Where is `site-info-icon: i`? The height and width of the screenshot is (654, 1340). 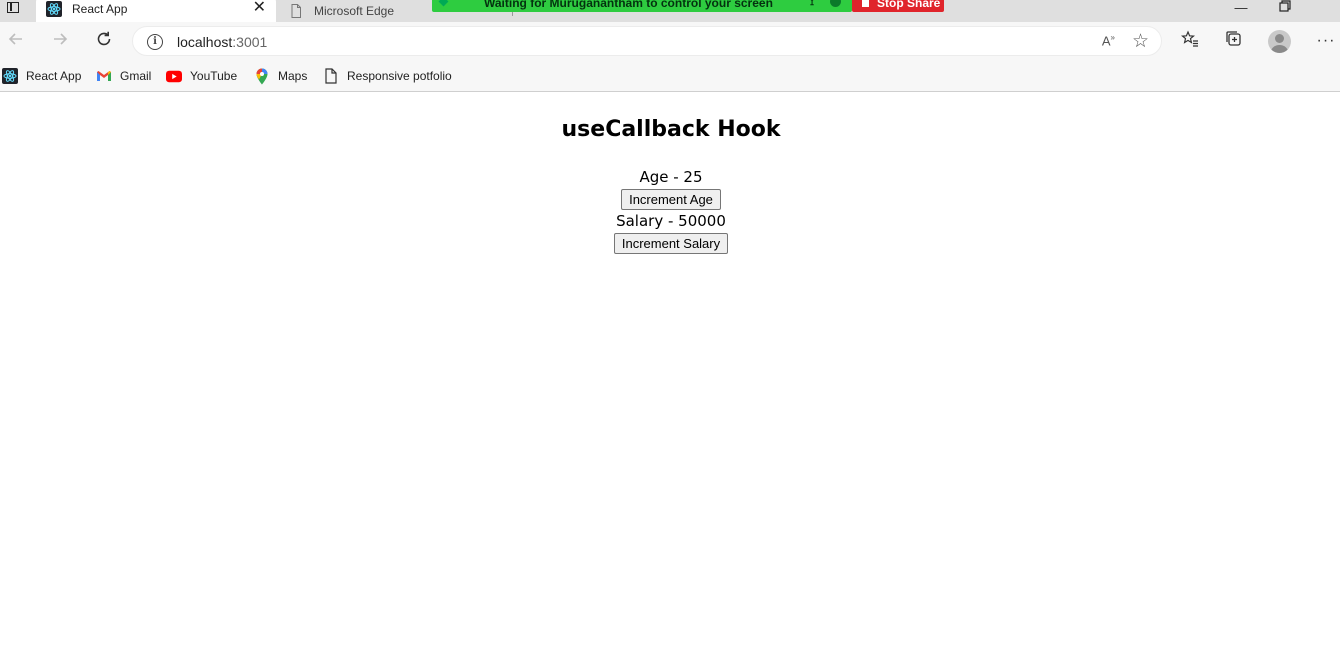
site-info-icon: i is located at coordinates (155, 42).